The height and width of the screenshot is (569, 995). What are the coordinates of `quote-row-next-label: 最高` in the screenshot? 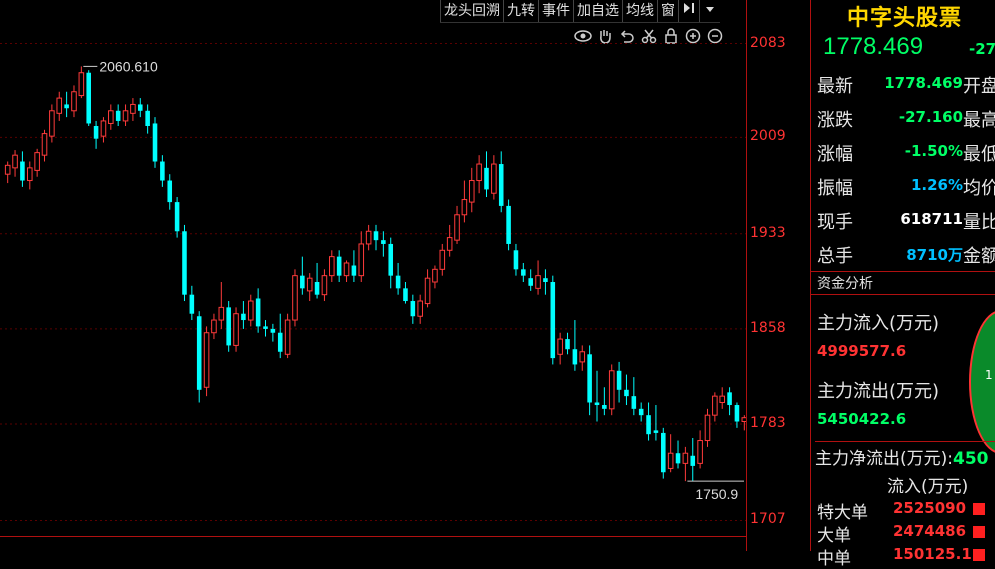 It's located at (979, 120).